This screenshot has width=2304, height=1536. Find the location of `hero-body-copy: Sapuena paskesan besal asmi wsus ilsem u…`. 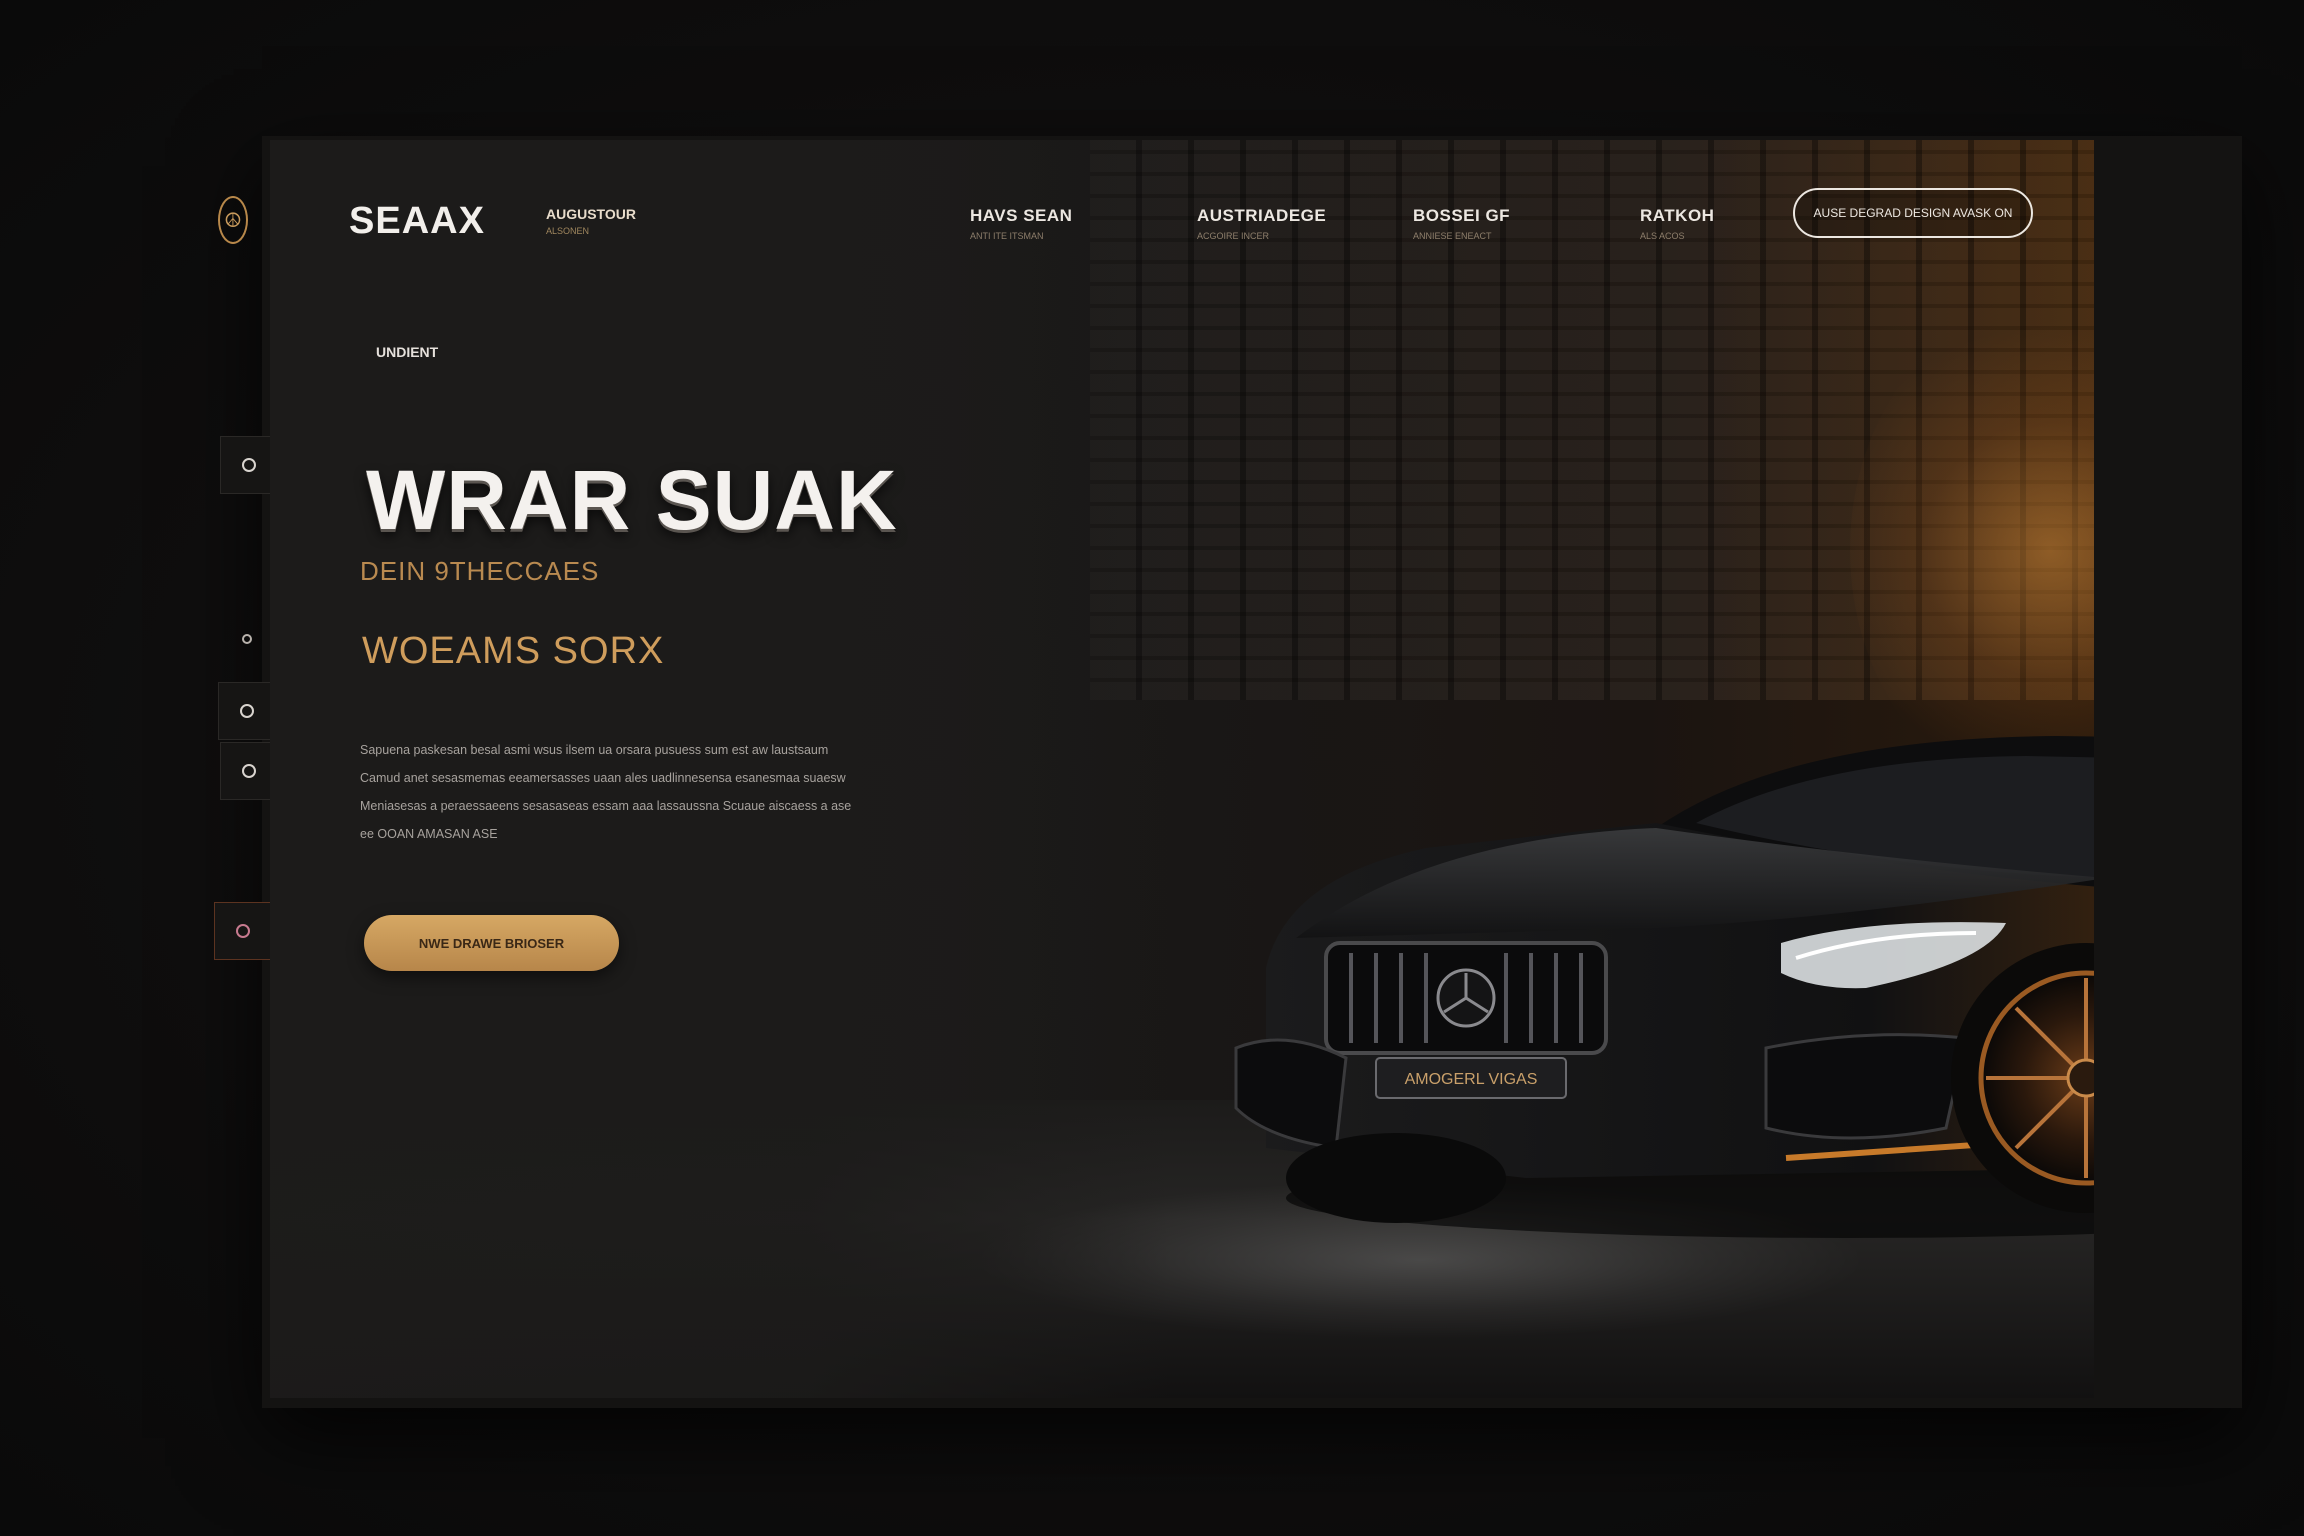

hero-body-copy: Sapuena paskesan besal asmi wsus ilsem u… is located at coordinates (630, 792).